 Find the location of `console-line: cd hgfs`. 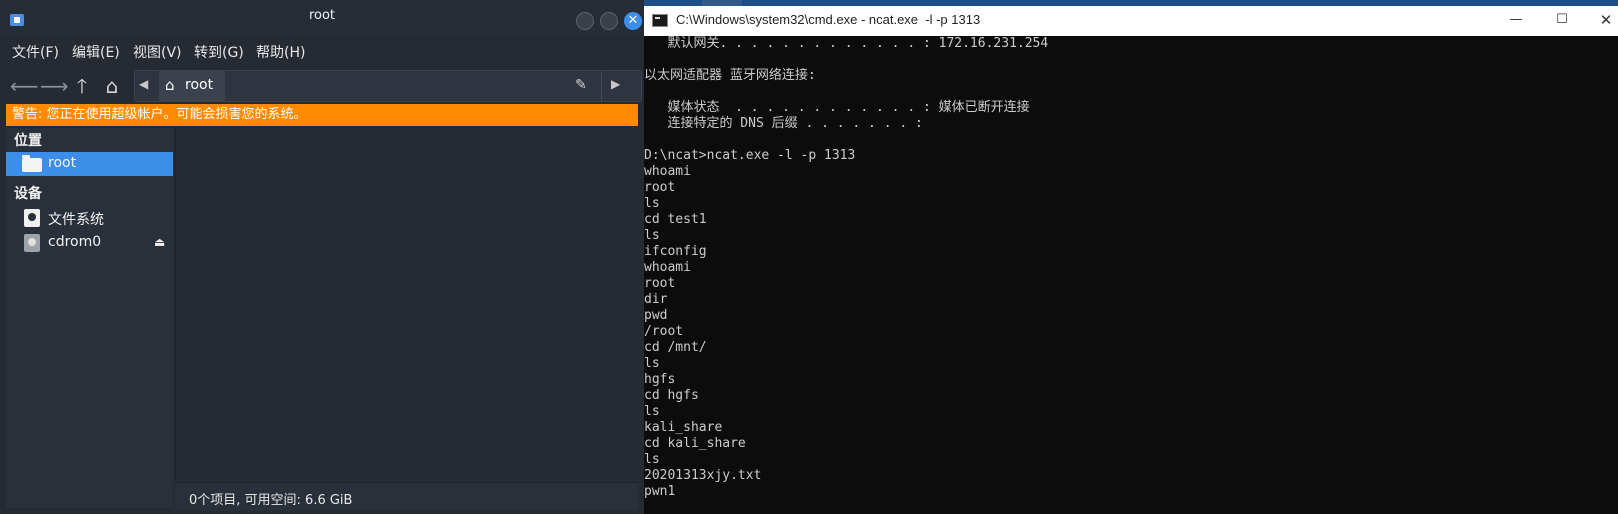

console-line: cd hgfs is located at coordinates (671, 395).